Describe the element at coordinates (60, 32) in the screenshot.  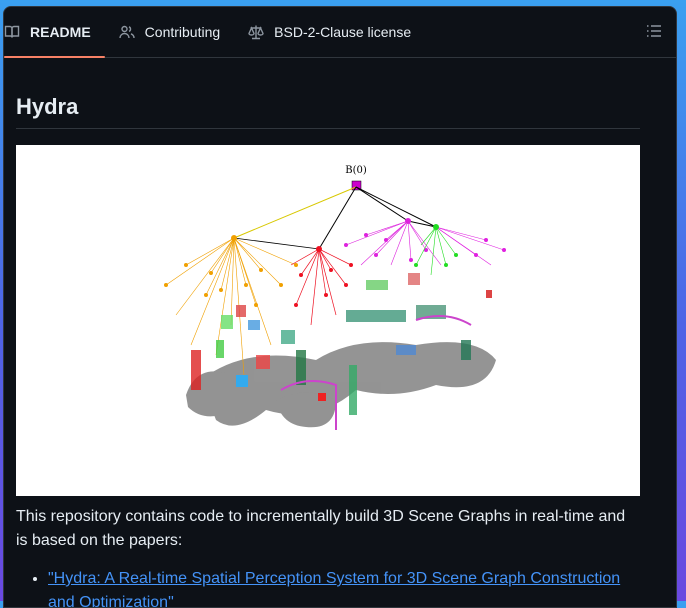
I see `tab-label: README` at that location.